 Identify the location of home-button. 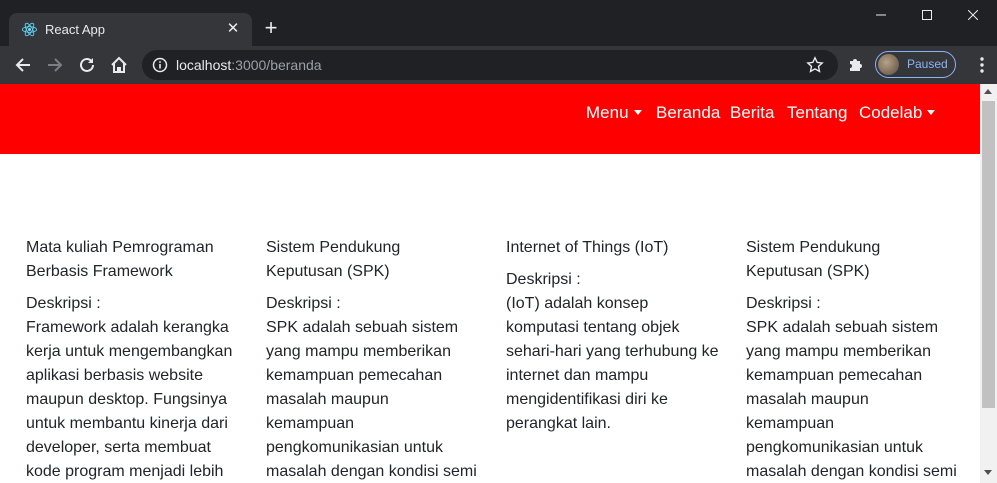
(119, 65).